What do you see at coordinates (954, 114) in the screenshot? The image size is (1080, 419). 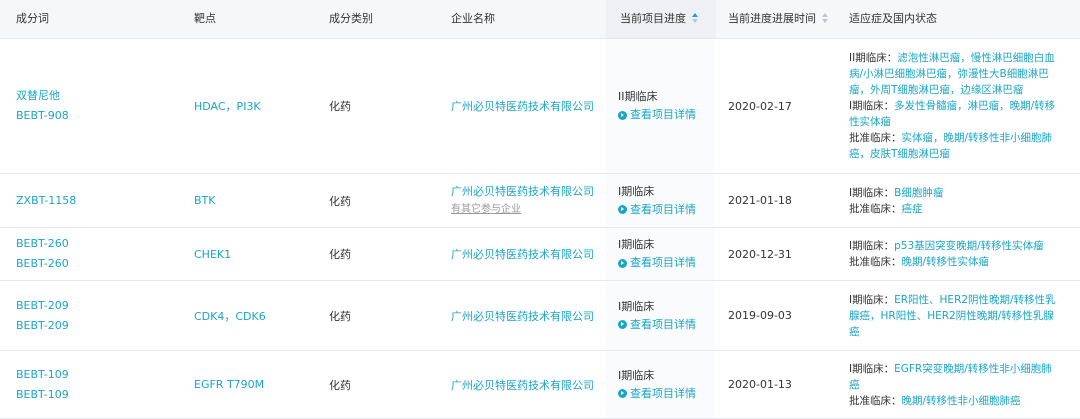 I see `indication-item: I期临床：多发性骨髓瘤，淋巴瘤，晚期/转移性实体瘤` at bounding box center [954, 114].